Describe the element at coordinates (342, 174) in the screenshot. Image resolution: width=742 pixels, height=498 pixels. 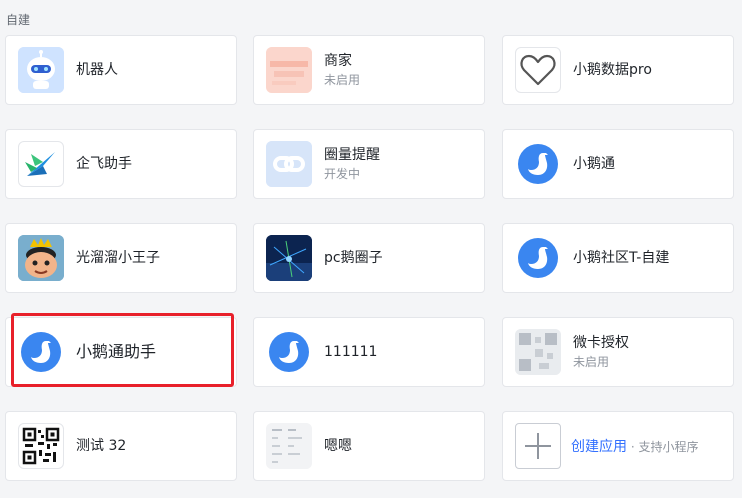
I see `app-status: 开发中` at that location.